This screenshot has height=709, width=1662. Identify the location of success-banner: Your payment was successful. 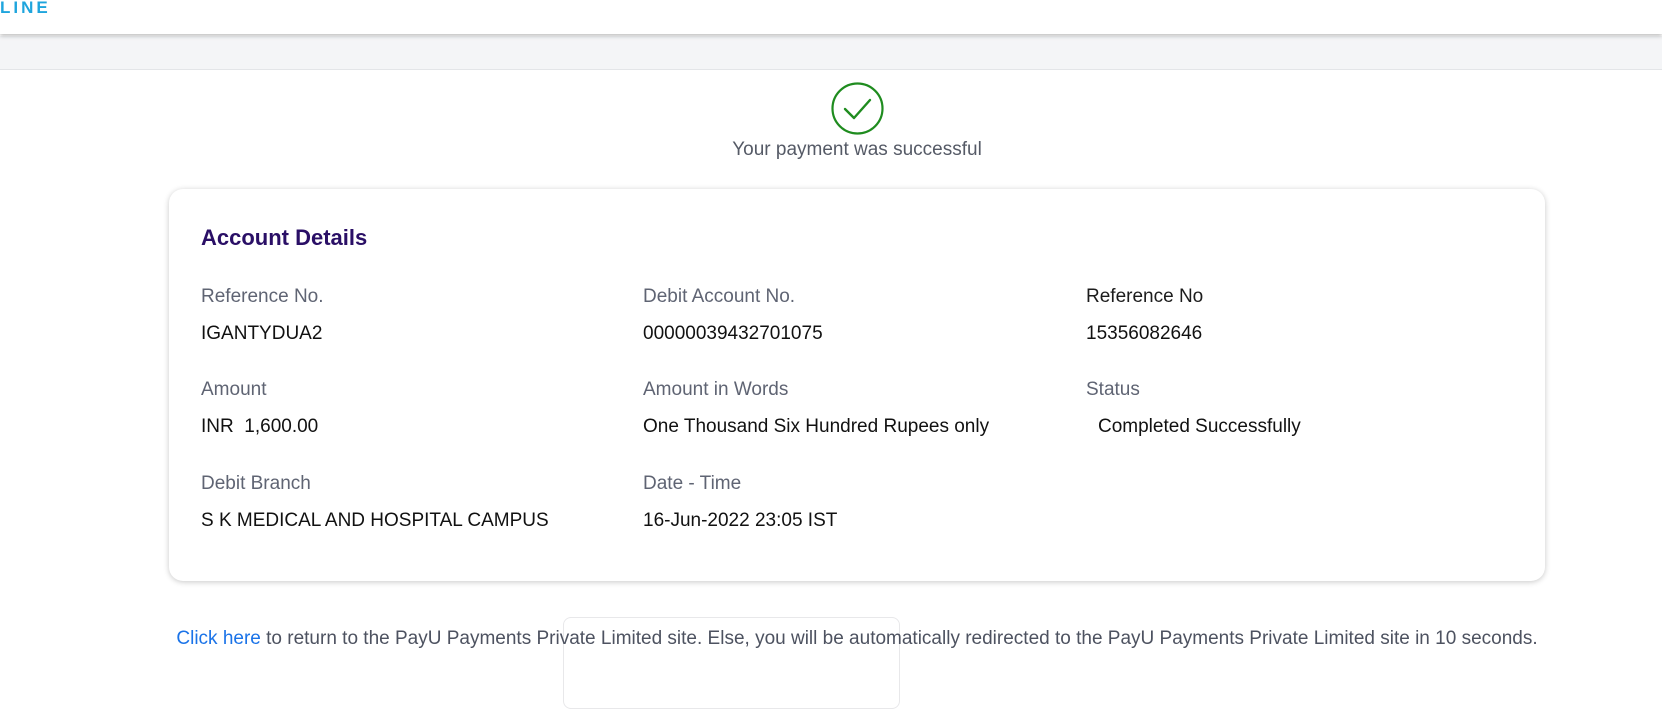
(831, 121).